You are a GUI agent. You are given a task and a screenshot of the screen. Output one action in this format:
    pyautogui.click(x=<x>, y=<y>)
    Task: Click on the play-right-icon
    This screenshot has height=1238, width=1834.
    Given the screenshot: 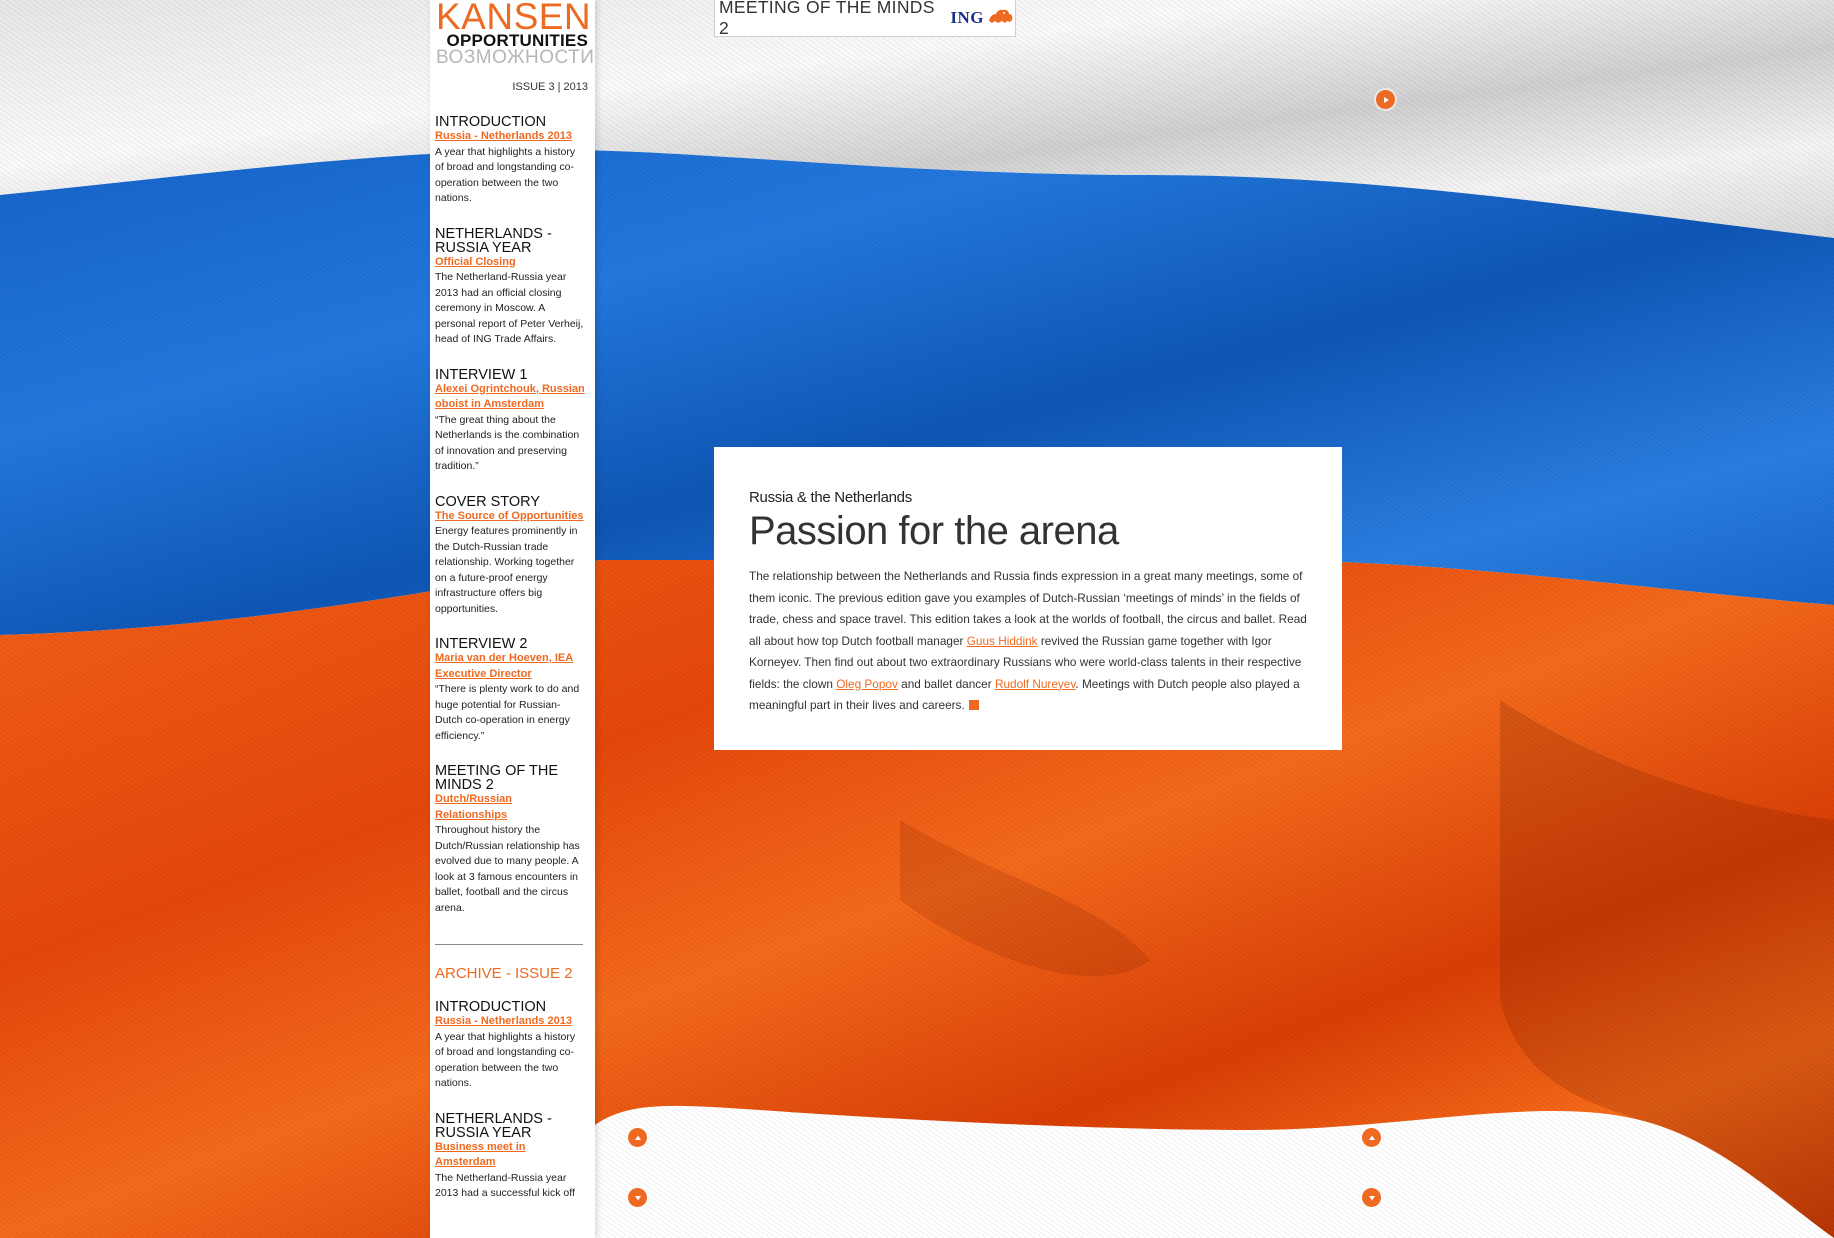 What is the action you would take?
    pyautogui.click(x=1386, y=100)
    